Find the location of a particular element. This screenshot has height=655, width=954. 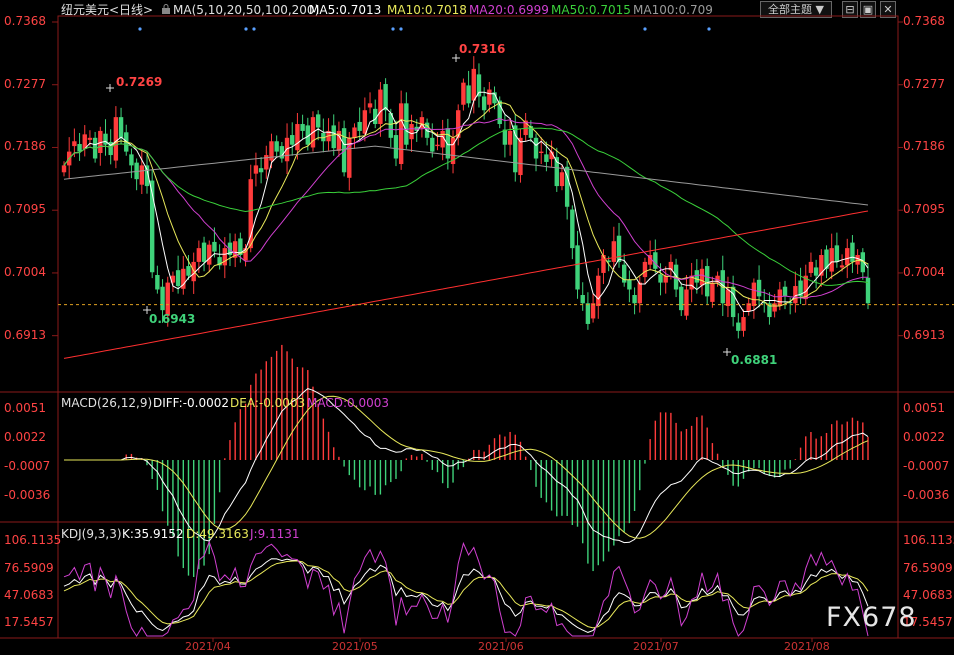

annotation-high-1: 0.7269 is located at coordinates (139, 82).